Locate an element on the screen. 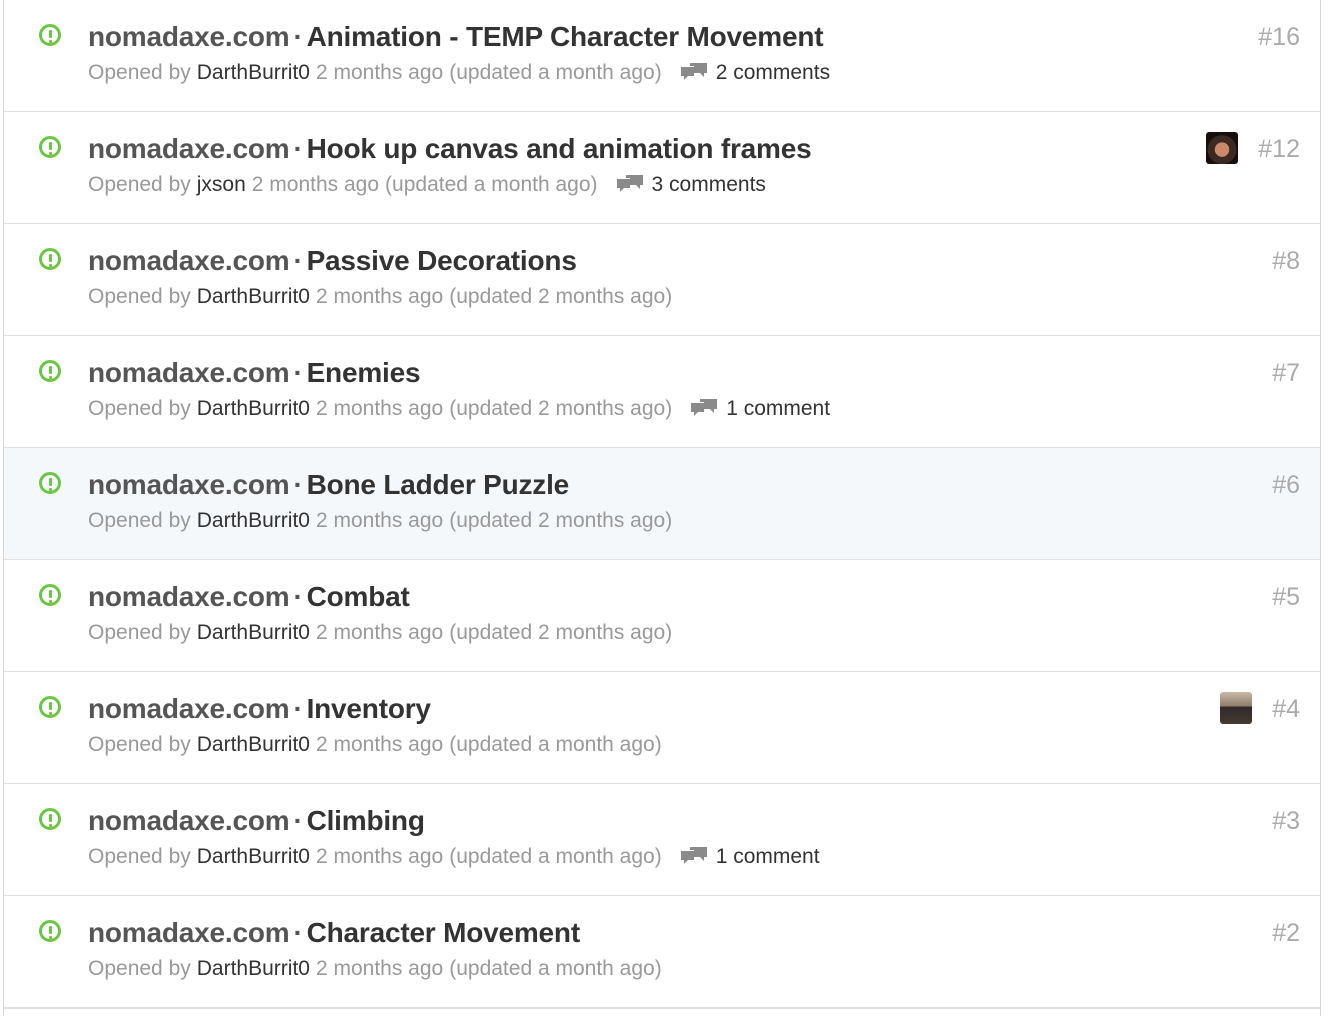 The height and width of the screenshot is (1016, 1330). issue-title-link: Inventory is located at coordinates (369, 708).